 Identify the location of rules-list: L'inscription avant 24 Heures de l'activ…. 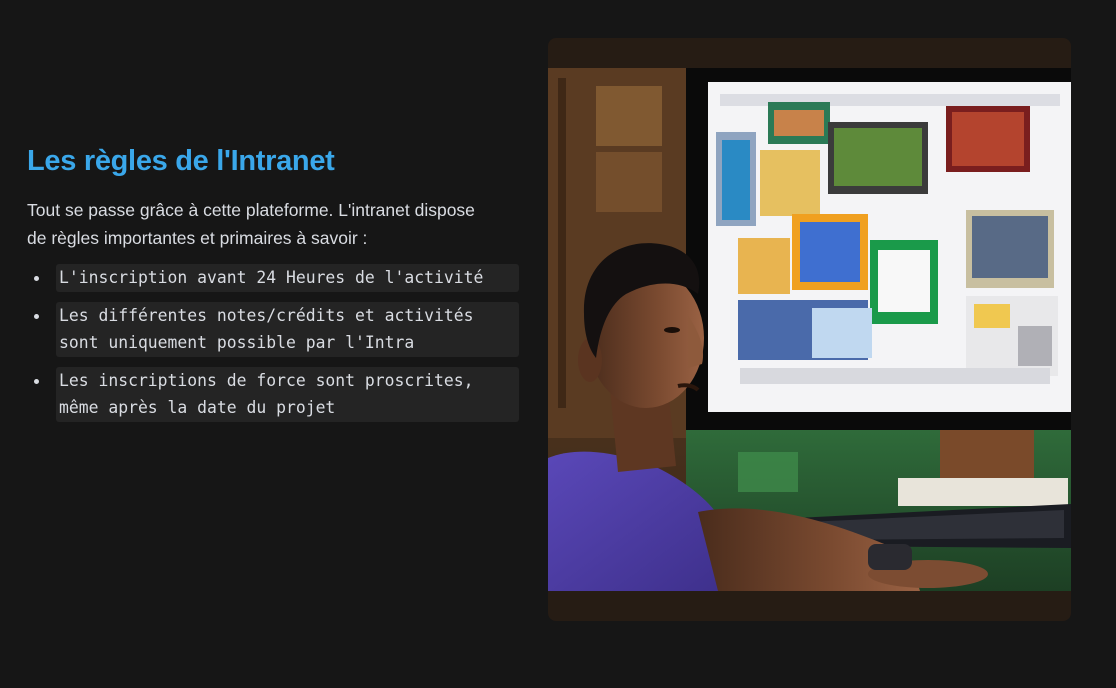
(276, 348).